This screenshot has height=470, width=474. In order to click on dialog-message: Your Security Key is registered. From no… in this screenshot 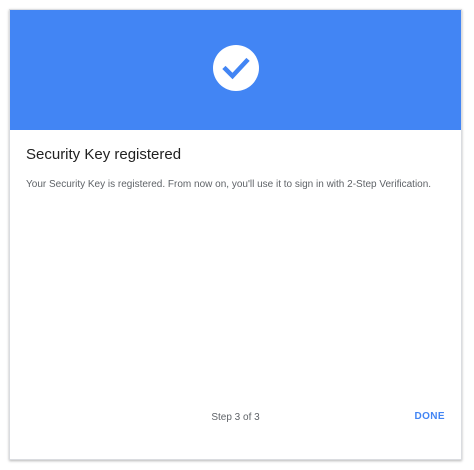, I will do `click(229, 184)`.